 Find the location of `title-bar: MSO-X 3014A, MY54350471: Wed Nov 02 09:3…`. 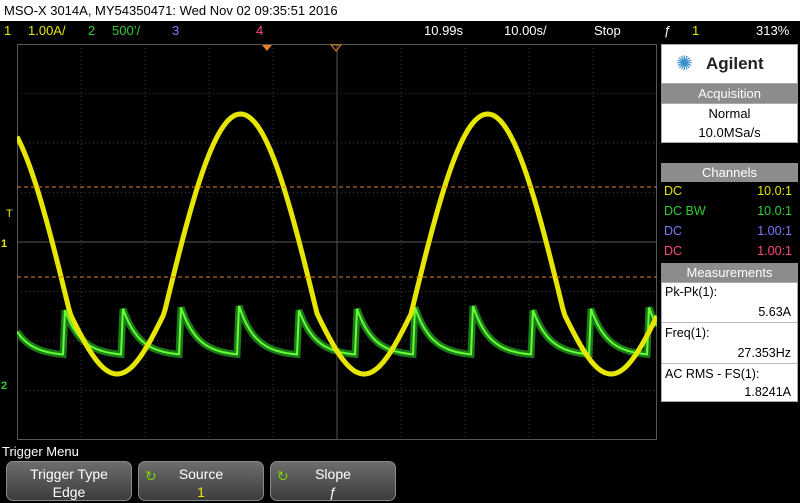

title-bar: MSO-X 3014A, MY54350471: Wed Nov 02 09:3… is located at coordinates (400, 10).